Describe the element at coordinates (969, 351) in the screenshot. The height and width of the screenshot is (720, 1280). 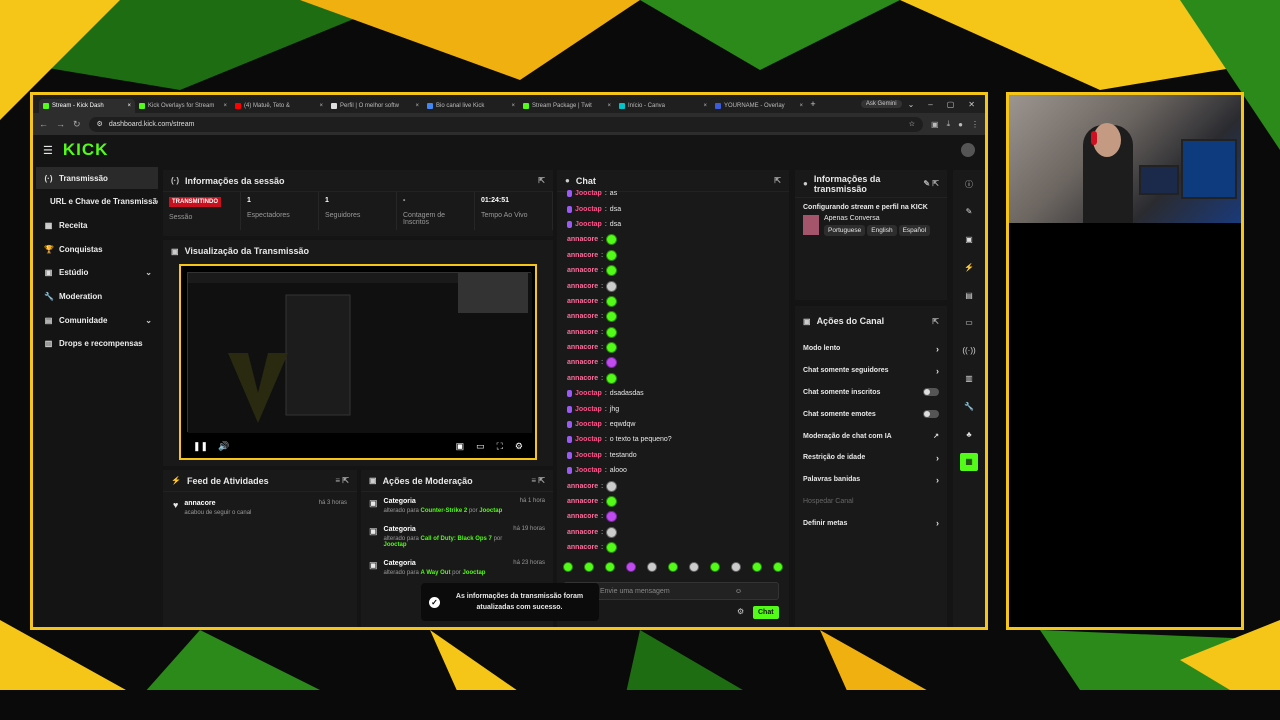
I see `broadcast-icon: ((·))` at that location.